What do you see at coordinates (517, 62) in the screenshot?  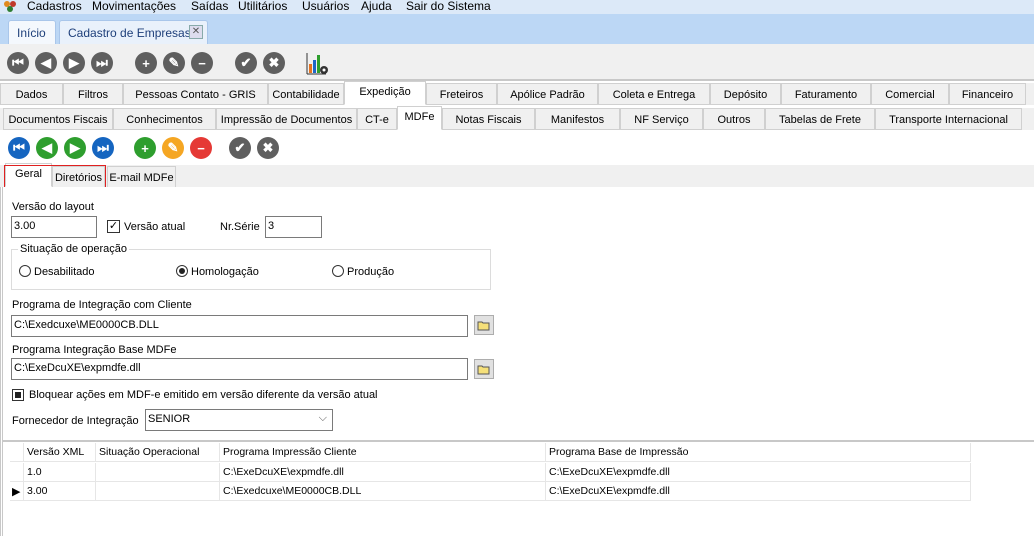 I see `main-toolbar: ⏮ ◀ ▶ ⏭ + ✎ − ✔ ✖` at bounding box center [517, 62].